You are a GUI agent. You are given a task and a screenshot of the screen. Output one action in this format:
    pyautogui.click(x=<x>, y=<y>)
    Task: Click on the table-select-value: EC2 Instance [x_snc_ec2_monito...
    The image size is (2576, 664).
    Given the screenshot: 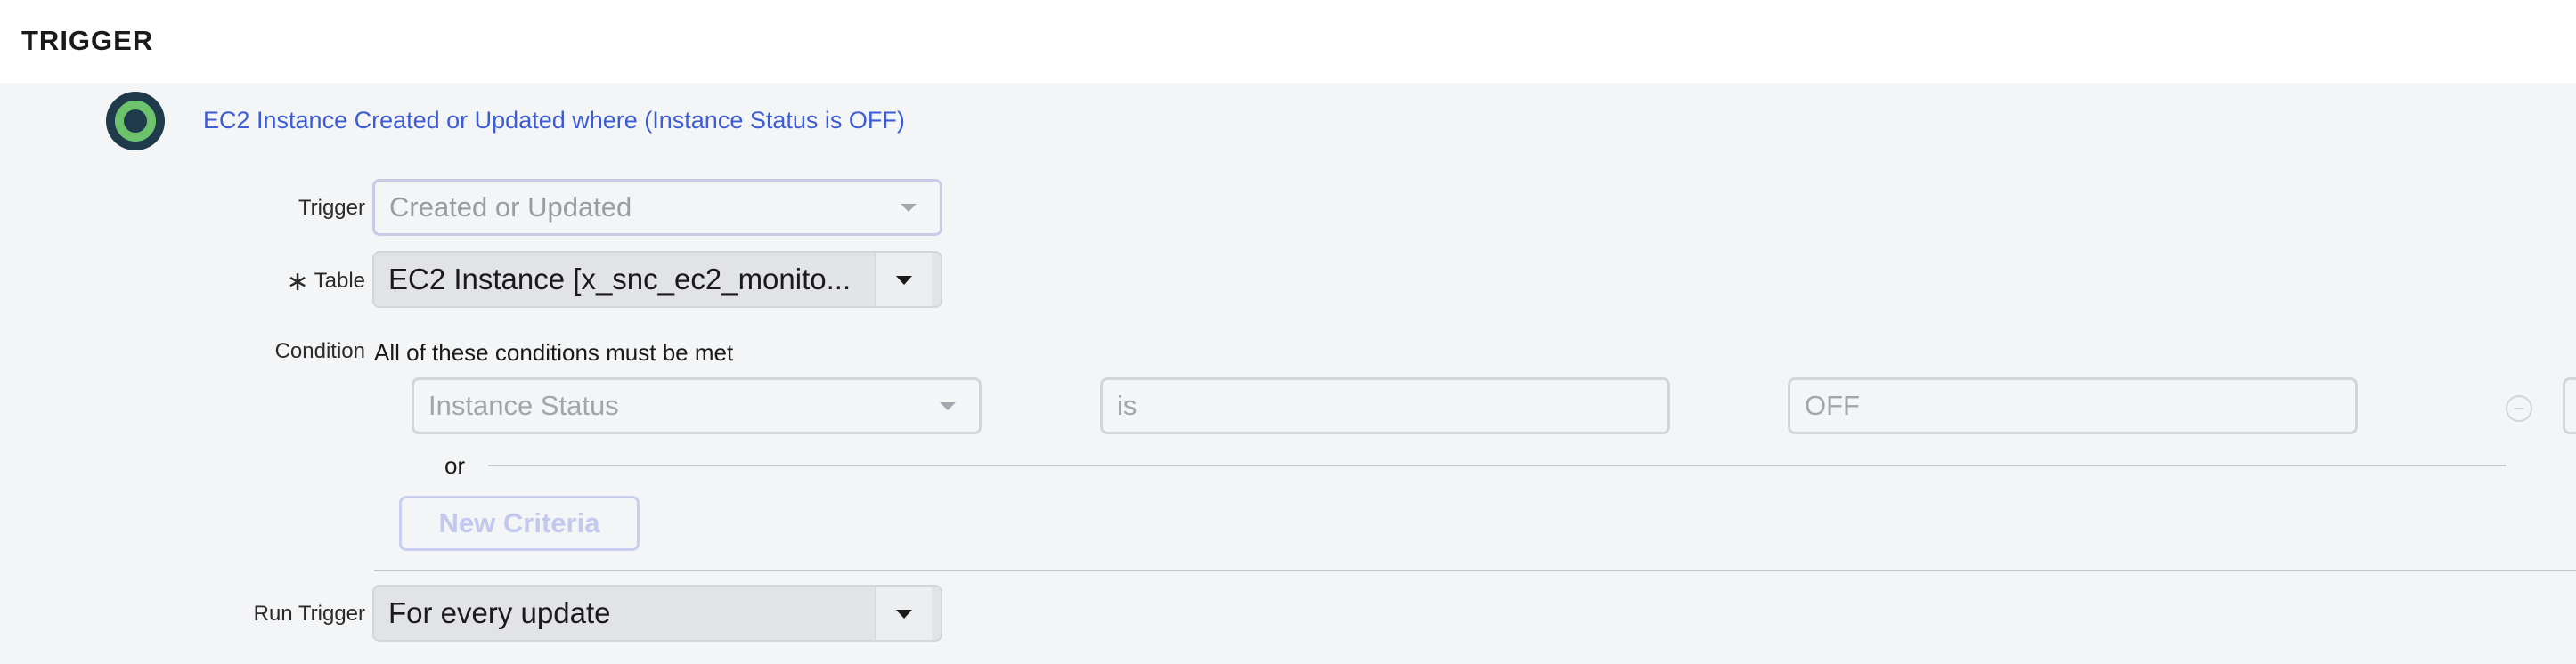 What is the action you would take?
    pyautogui.click(x=620, y=279)
    